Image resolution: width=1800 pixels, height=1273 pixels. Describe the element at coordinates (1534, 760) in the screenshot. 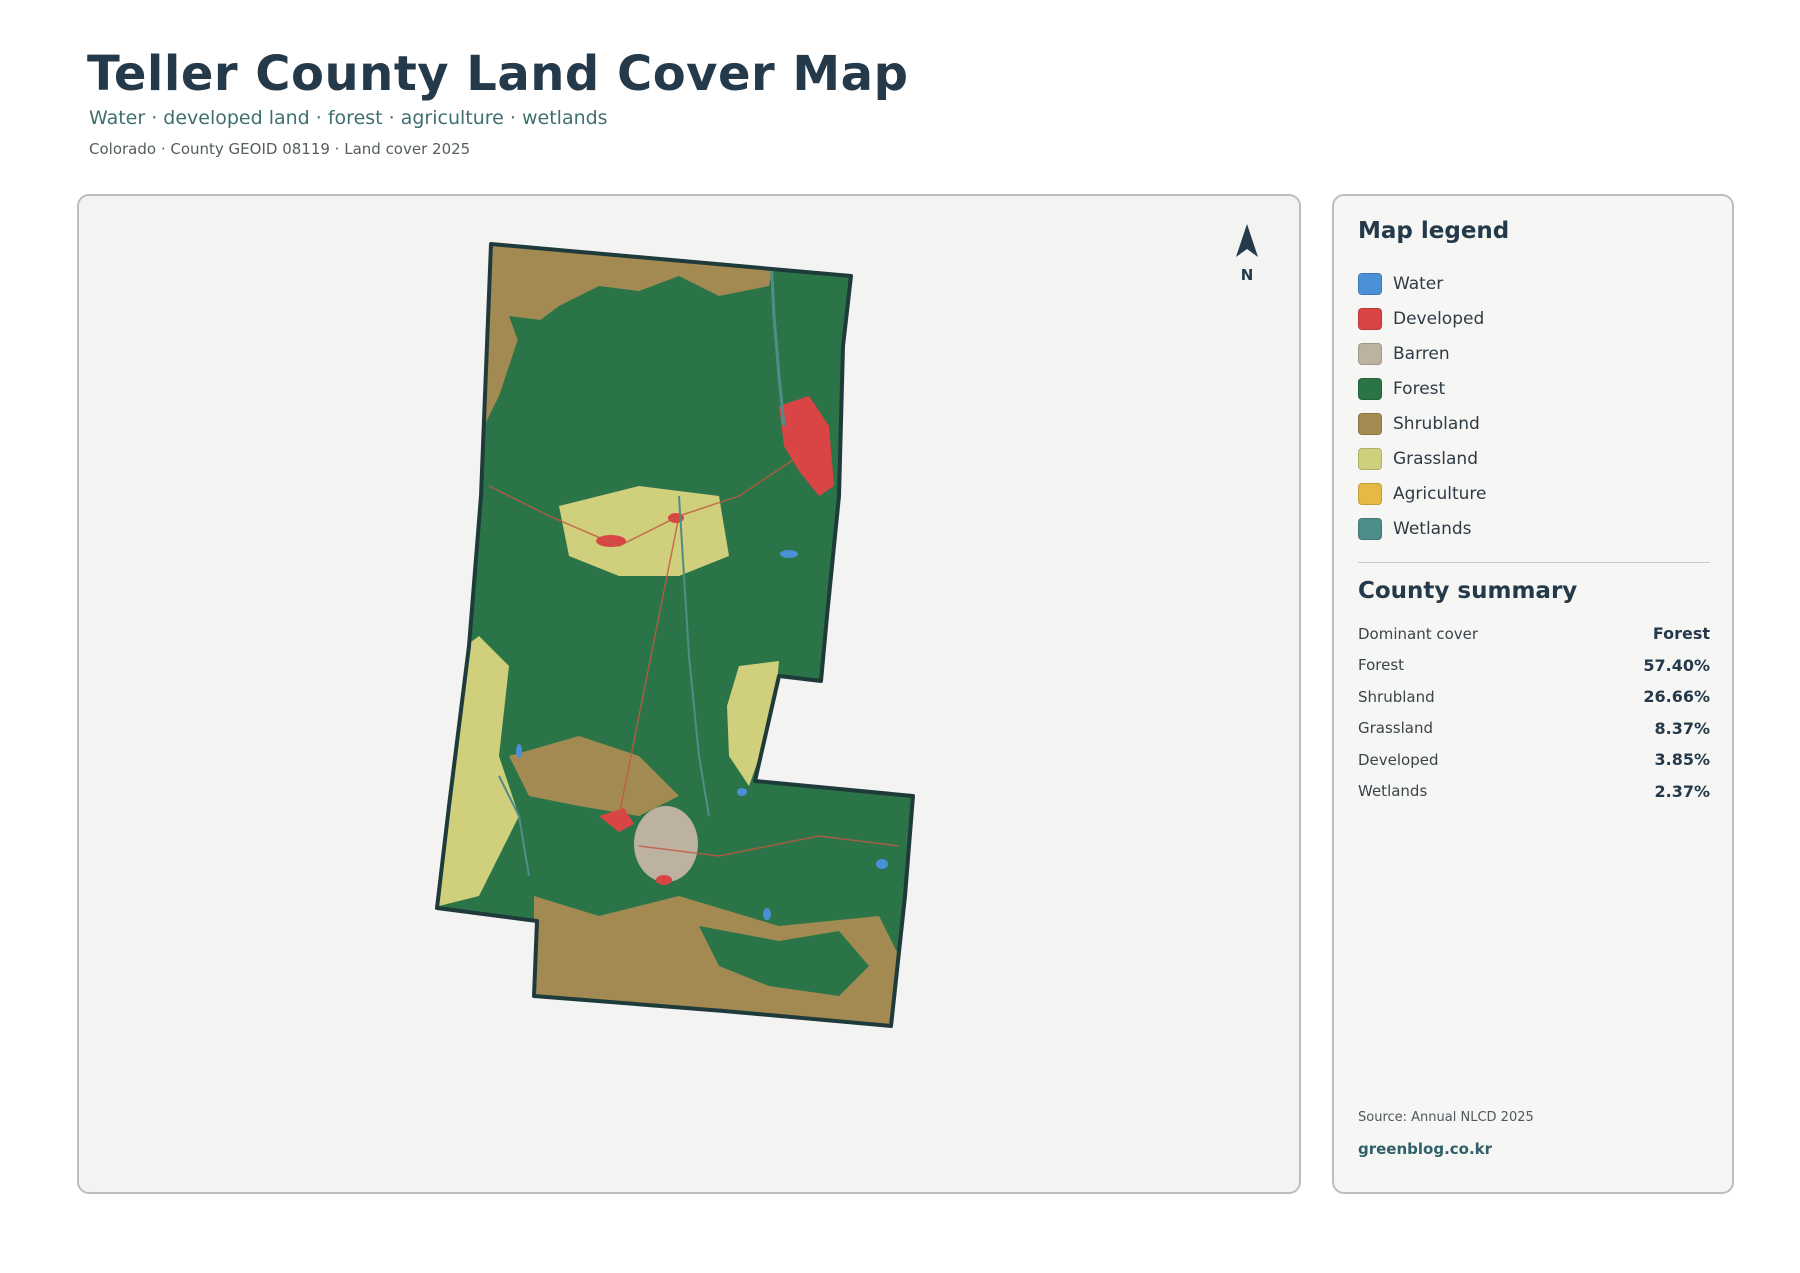

I see `summary-row: Developed 3.85%` at that location.